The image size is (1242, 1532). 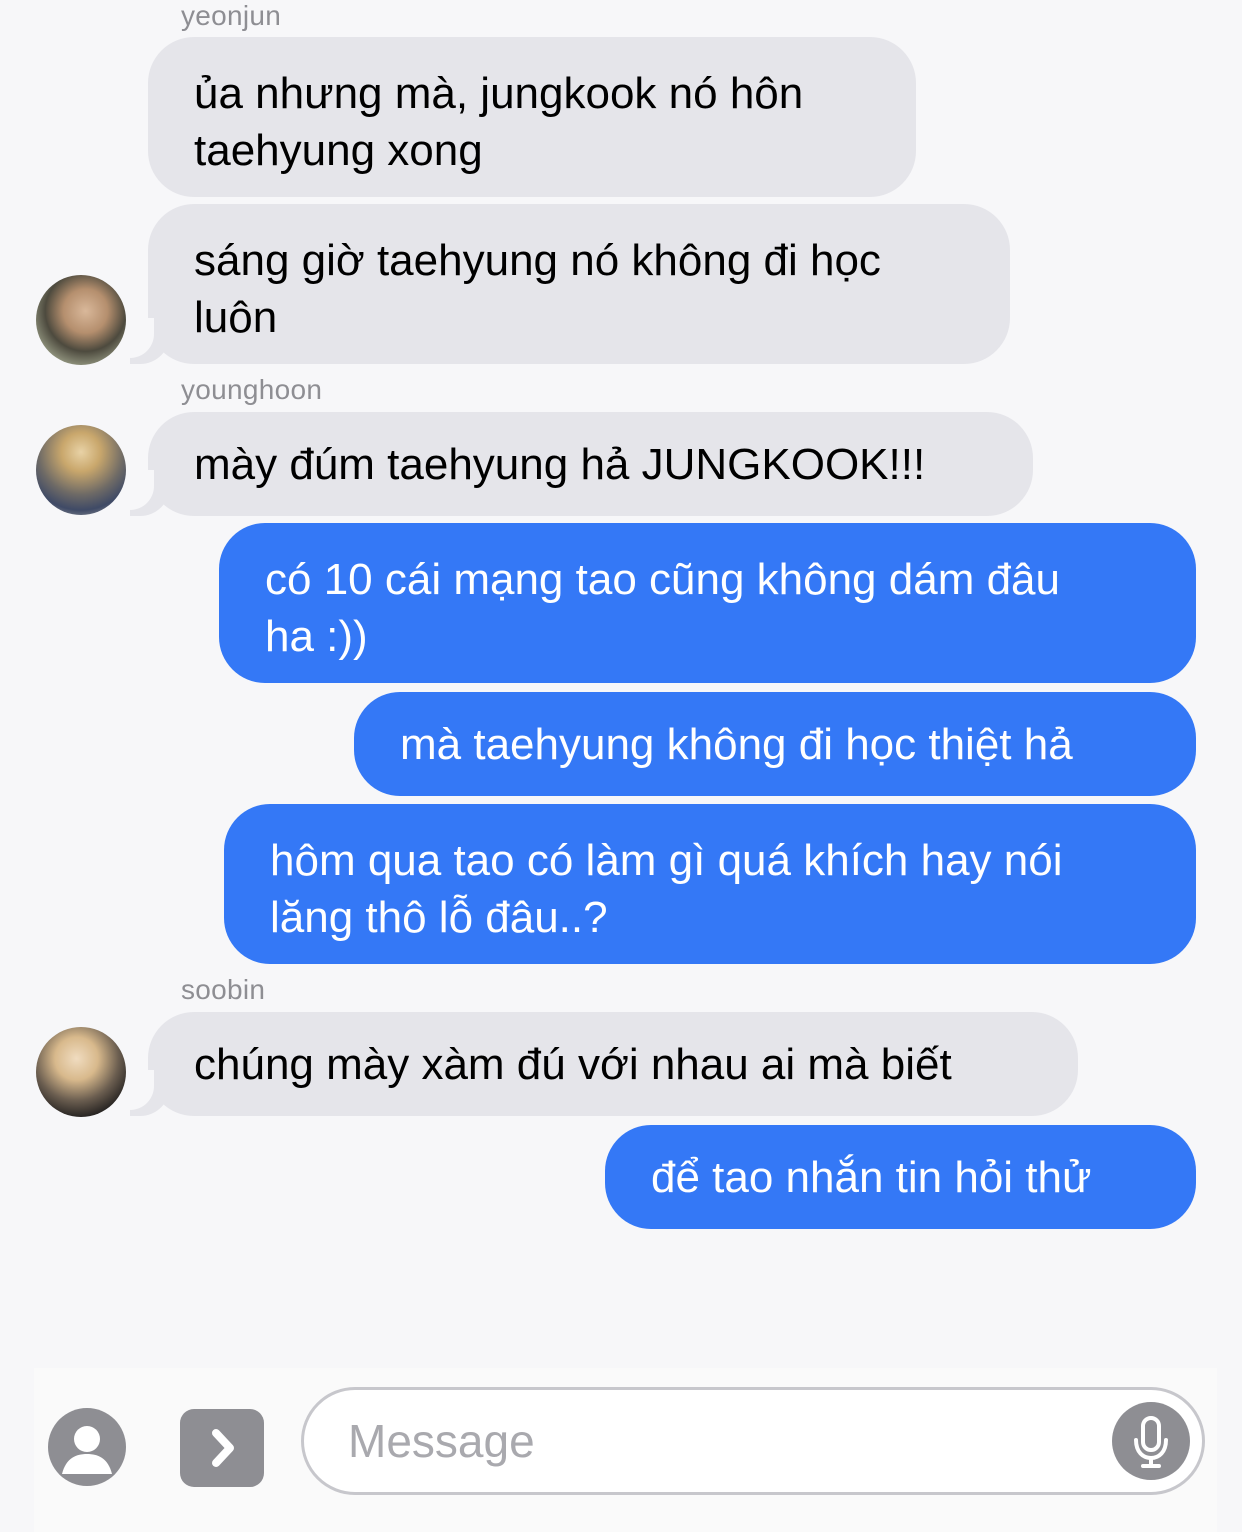 I want to click on avatar-yeonjun, so click(x=81, y=320).